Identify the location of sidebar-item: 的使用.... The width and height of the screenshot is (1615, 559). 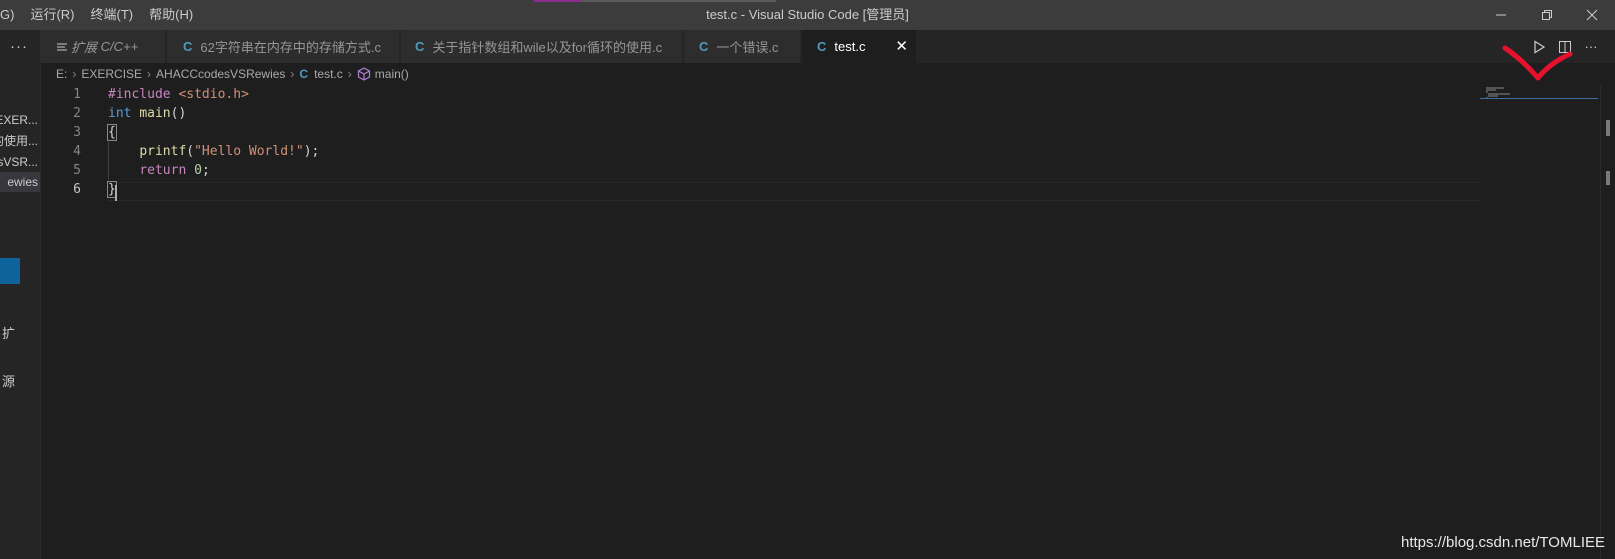
(20, 141).